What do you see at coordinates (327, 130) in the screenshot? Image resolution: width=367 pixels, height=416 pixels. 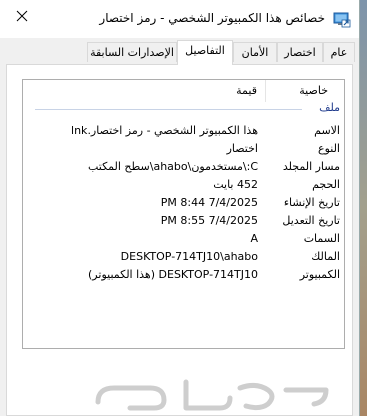 I see `property-name: الاسم` at bounding box center [327, 130].